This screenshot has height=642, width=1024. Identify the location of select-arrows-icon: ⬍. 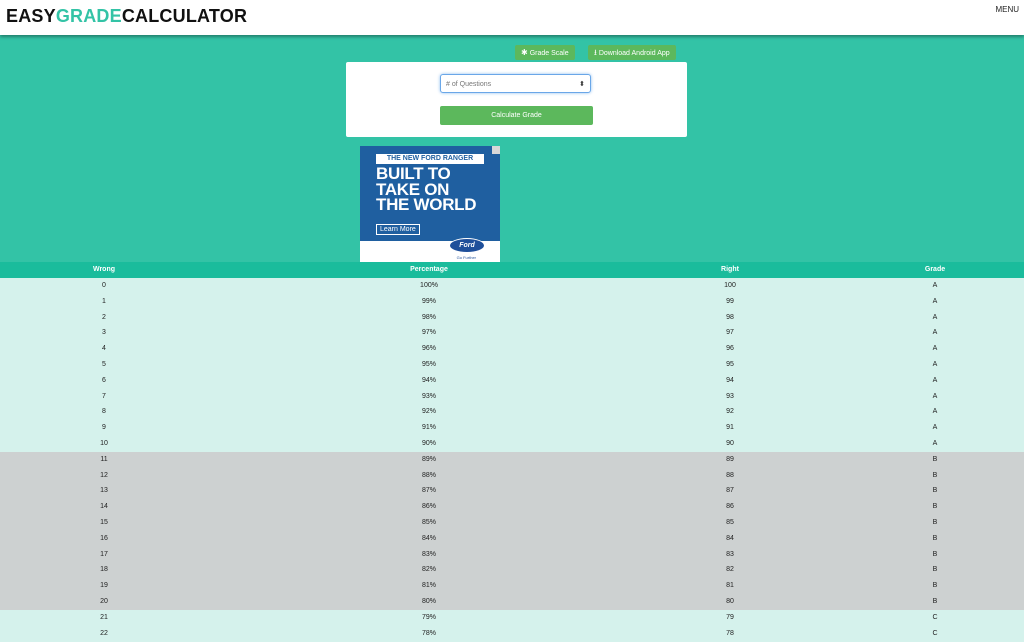
(582, 84).